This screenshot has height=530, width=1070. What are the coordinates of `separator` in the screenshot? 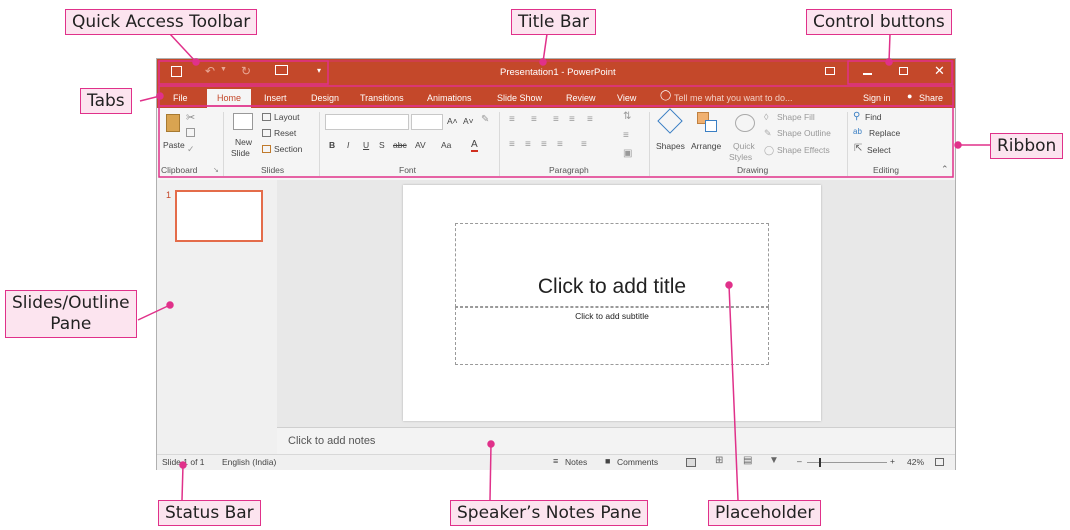 It's located at (499, 144).